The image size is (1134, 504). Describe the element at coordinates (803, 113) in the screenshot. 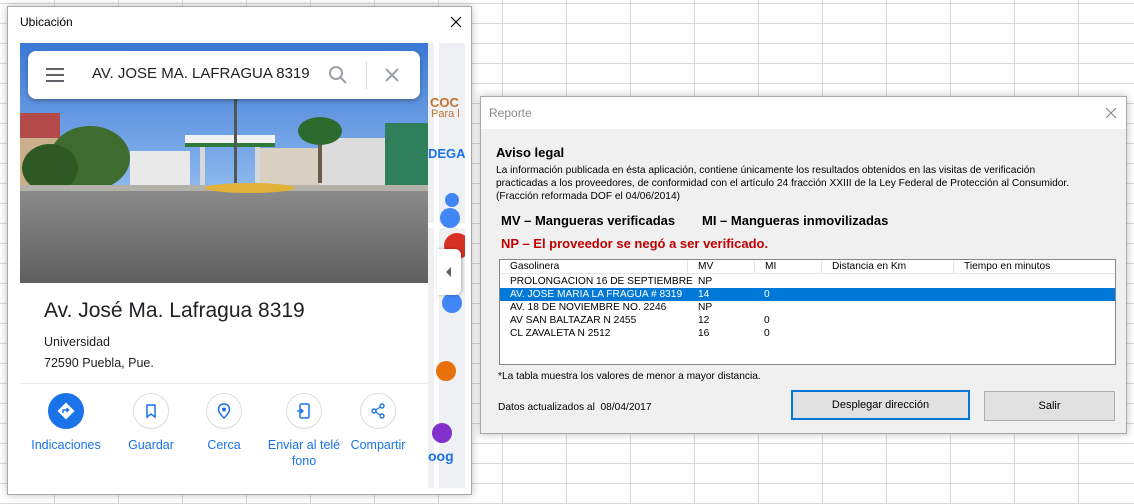

I see `reporte-titlebar: Reporte` at that location.